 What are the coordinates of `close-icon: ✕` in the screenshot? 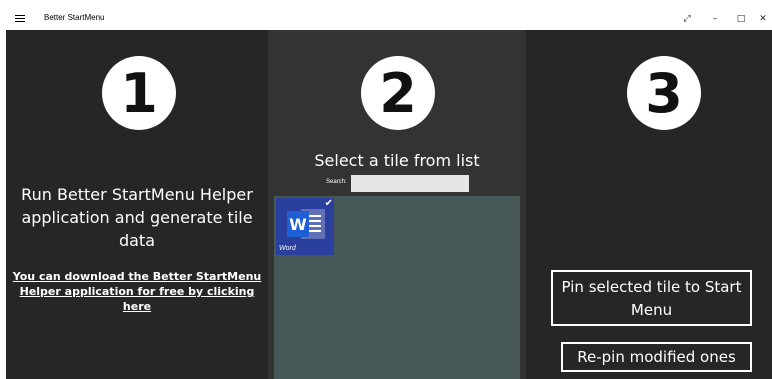 It's located at (763, 19).